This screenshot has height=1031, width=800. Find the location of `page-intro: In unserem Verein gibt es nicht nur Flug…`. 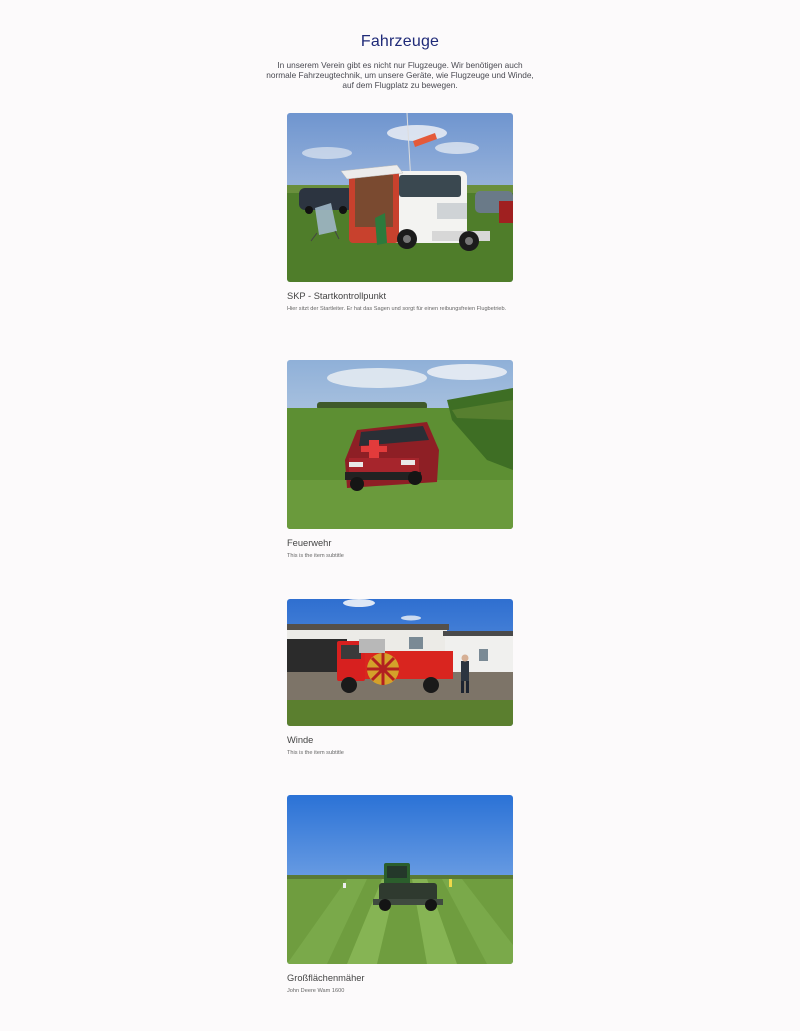

page-intro: In unserem Verein gibt es nicht nur Flug… is located at coordinates (400, 75).